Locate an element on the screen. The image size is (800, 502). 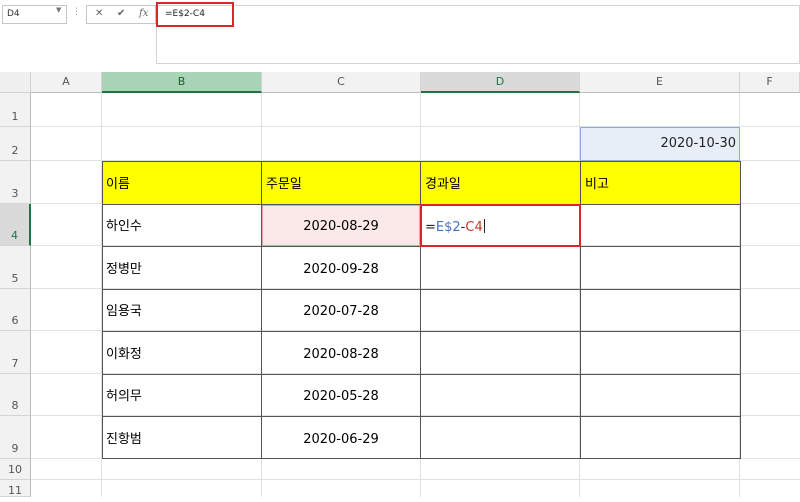
name-cell: 진항범 is located at coordinates (124, 439).